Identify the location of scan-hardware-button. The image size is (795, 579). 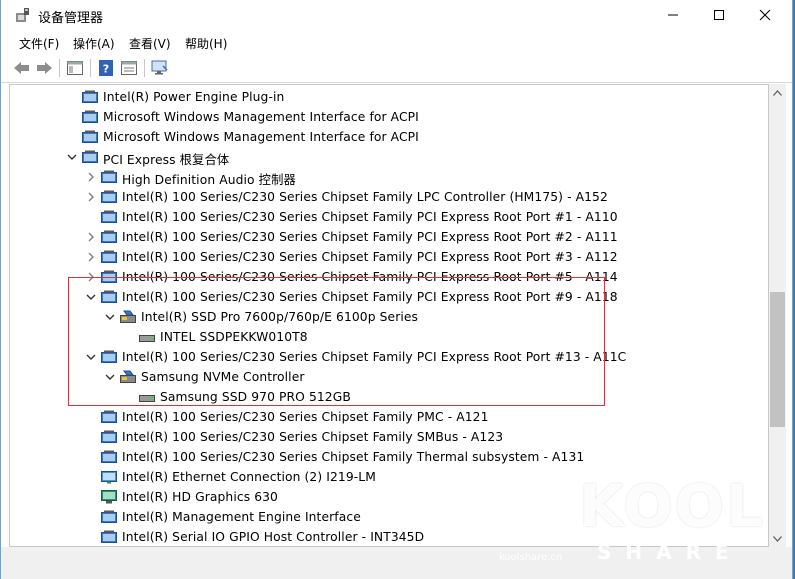
(160, 68).